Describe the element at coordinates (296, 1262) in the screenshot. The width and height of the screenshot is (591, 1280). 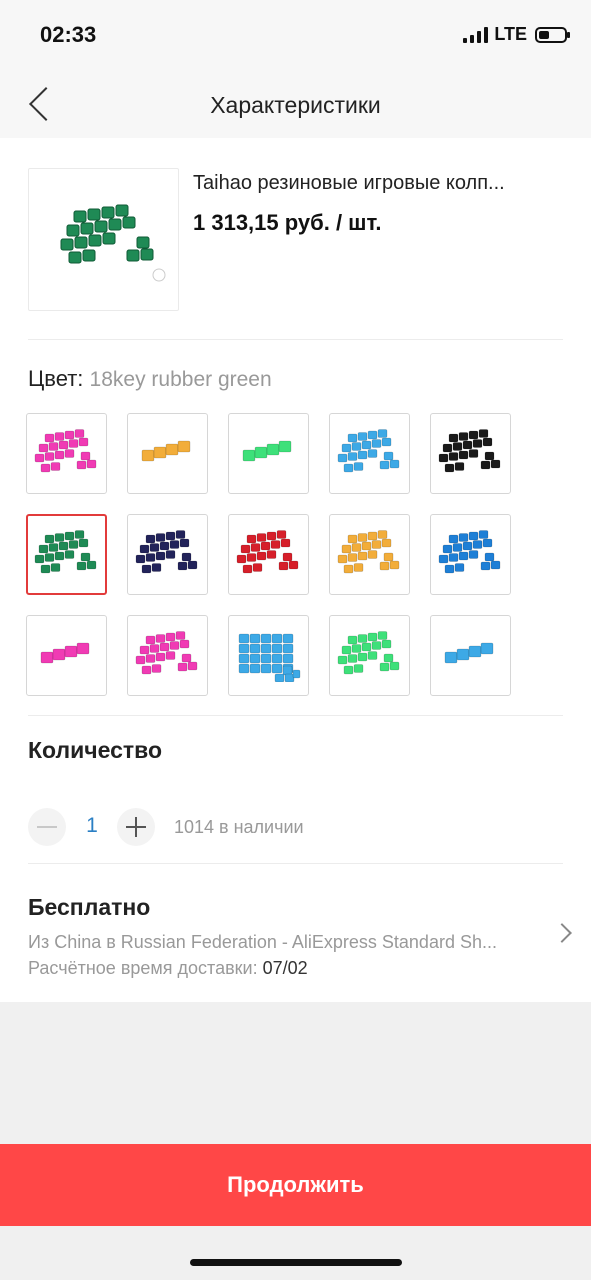
I see `home-indicator` at that location.